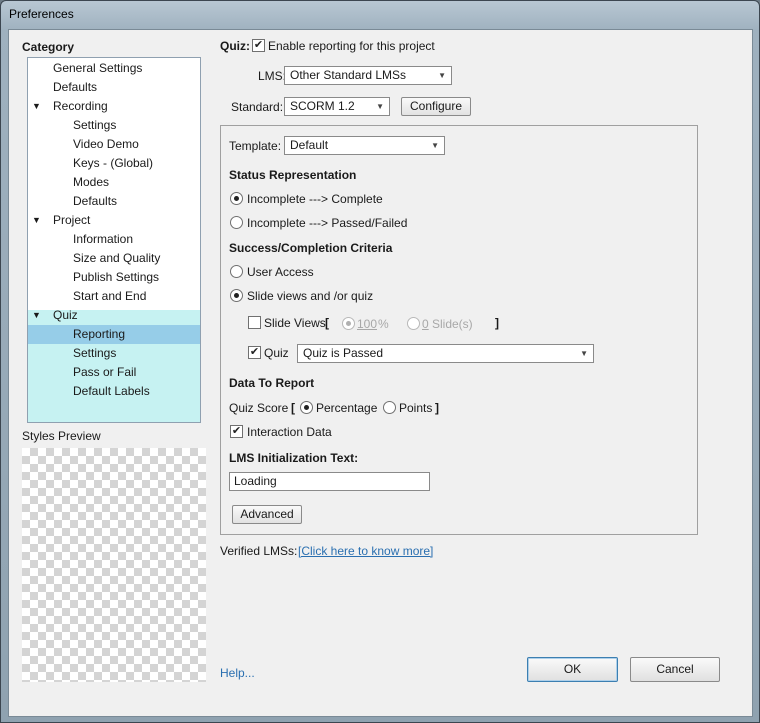 This screenshot has width=760, height=723. What do you see at coordinates (572, 669) in the screenshot?
I see `ok-button: OK` at bounding box center [572, 669].